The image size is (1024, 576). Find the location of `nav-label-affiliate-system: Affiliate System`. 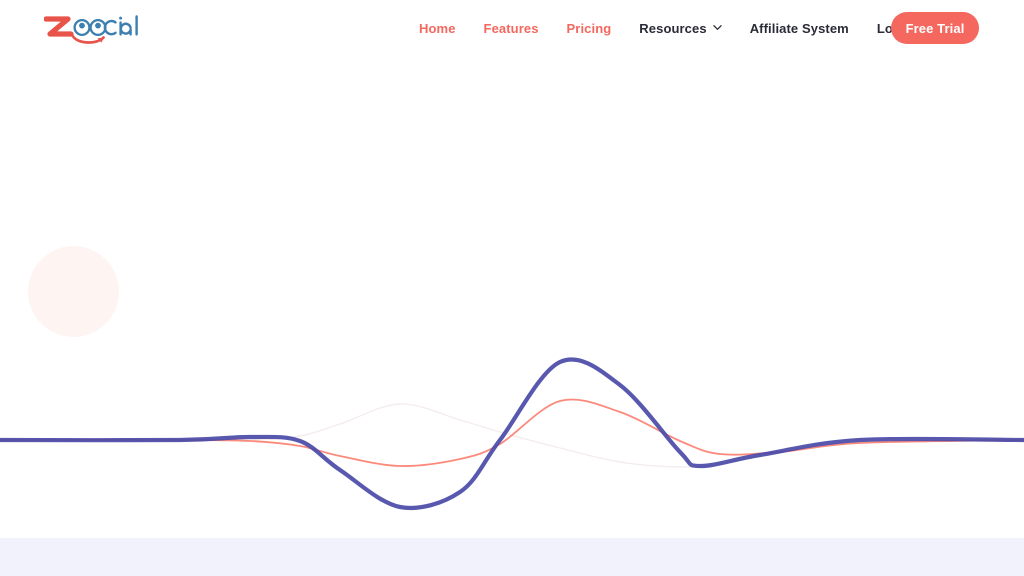

nav-label-affiliate-system: Affiliate System is located at coordinates (799, 28).